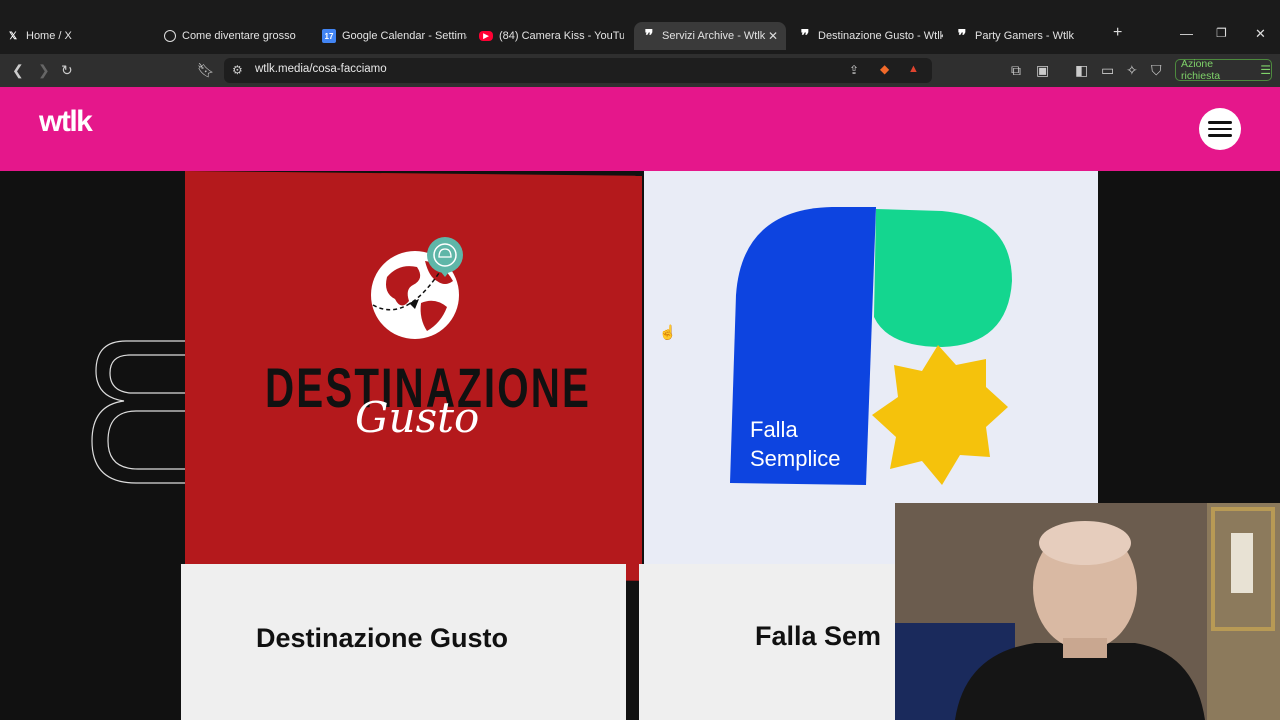 This screenshot has height=720, width=1280. Describe the element at coordinates (1025, 36) in the screenshot. I see `tab-title: Party Gamers - Wtlk` at that location.